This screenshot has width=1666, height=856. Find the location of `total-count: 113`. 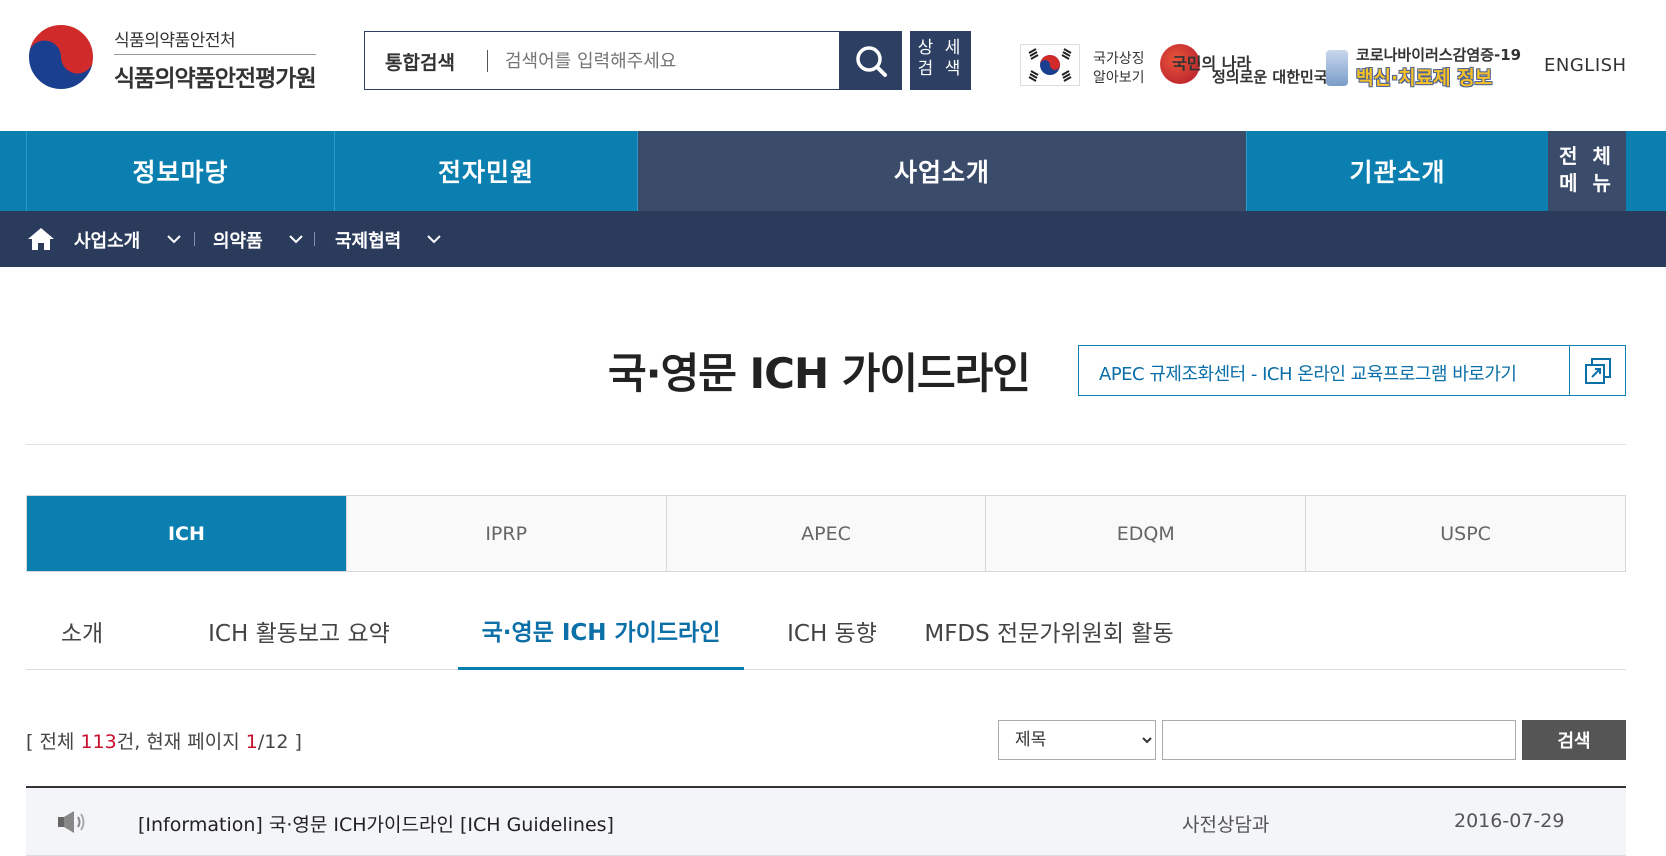

total-count: 113 is located at coordinates (98, 742).